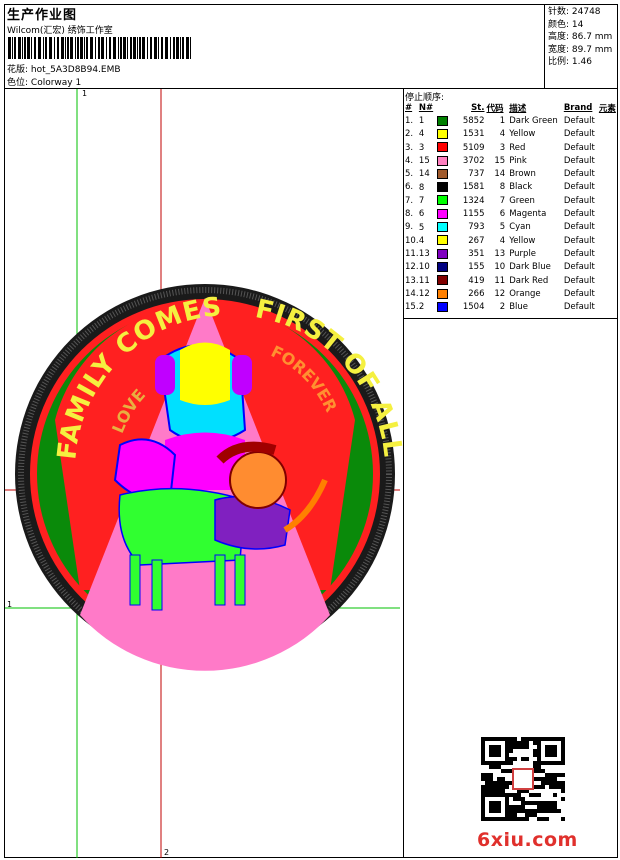 Image resolution: width=620 pixels, height=860 pixels. Describe the element at coordinates (242, 375) in the screenshot. I see `top-dog-ear-right` at that location.